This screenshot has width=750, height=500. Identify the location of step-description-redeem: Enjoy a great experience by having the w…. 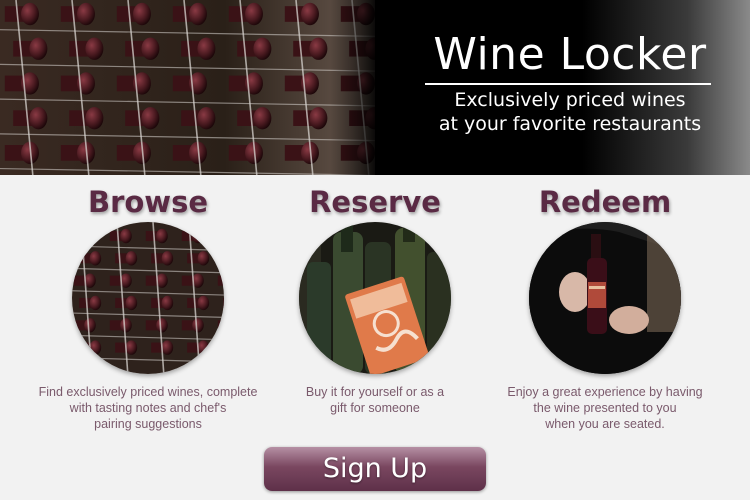
(605, 408).